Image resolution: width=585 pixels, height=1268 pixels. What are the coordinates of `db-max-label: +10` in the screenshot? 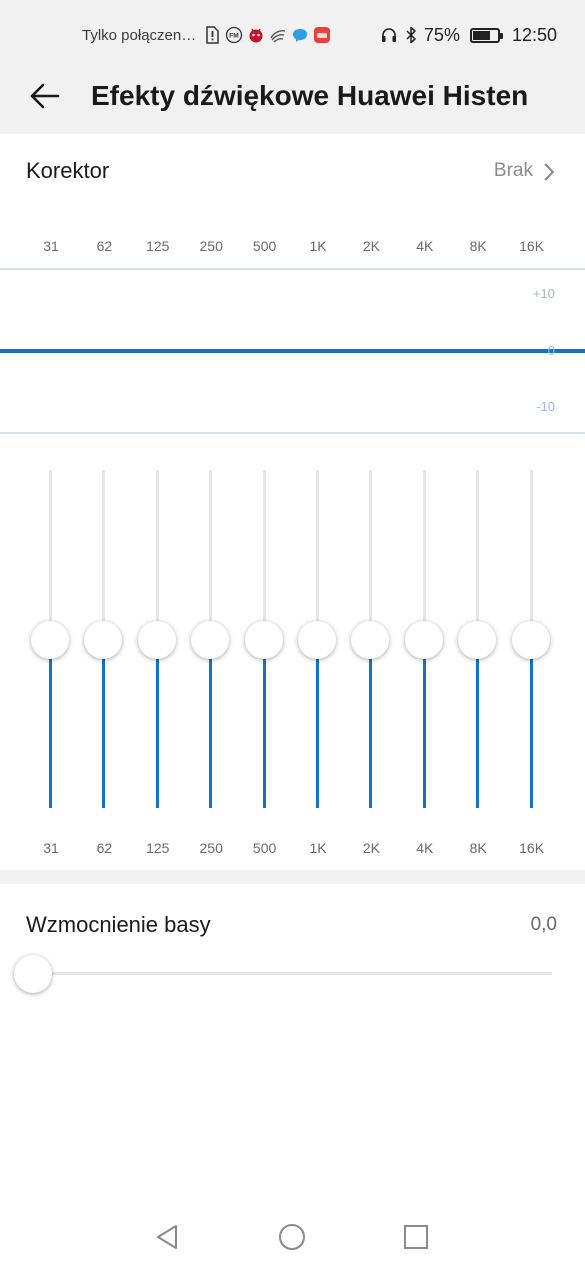 It's located at (543, 293).